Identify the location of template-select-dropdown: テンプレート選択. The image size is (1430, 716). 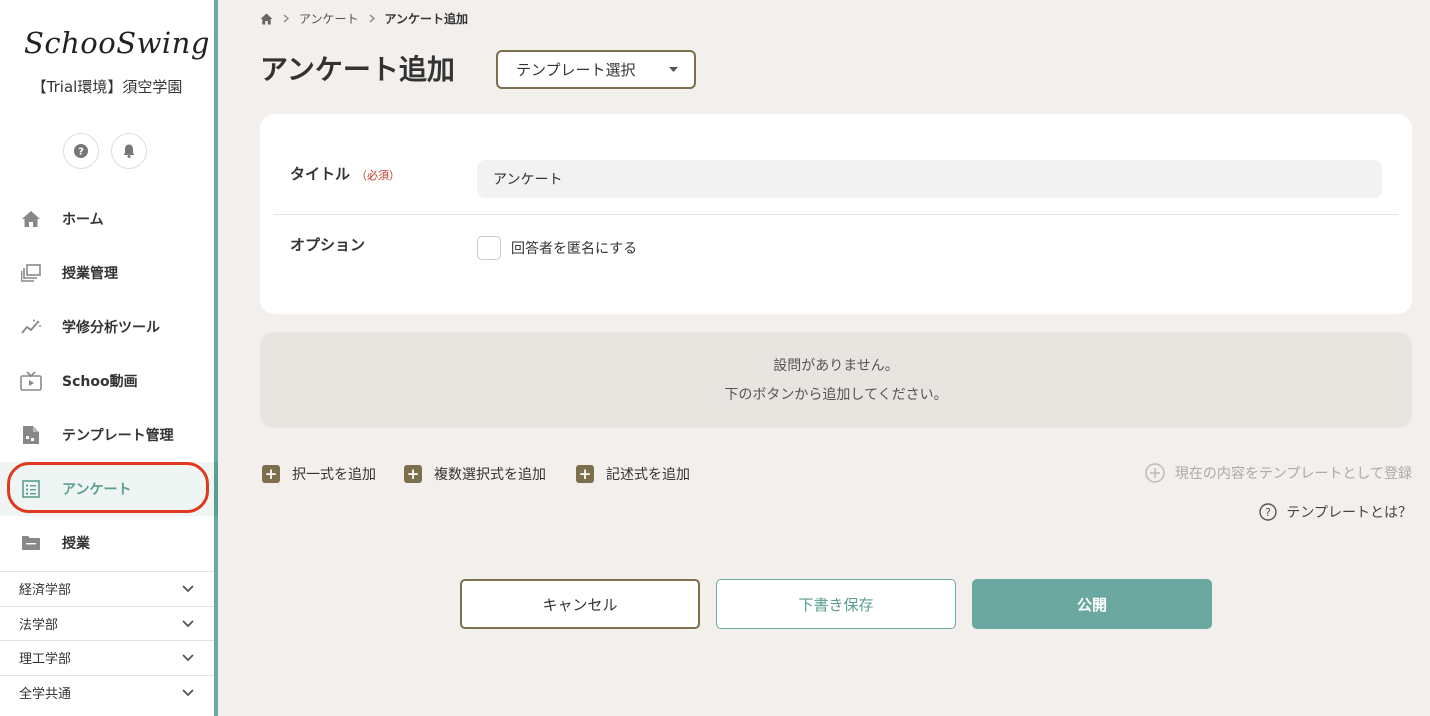
(596, 69).